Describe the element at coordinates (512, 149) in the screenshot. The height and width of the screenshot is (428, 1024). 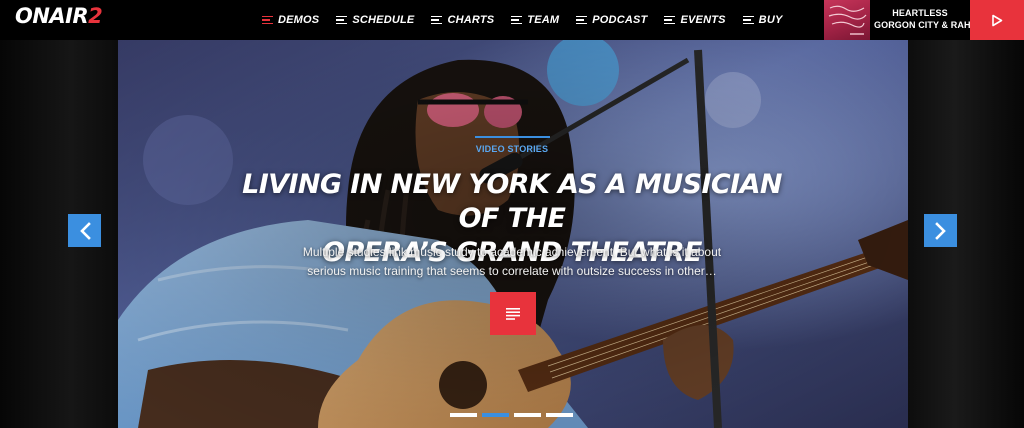
I see `post-category: VIDEO STORIES` at that location.